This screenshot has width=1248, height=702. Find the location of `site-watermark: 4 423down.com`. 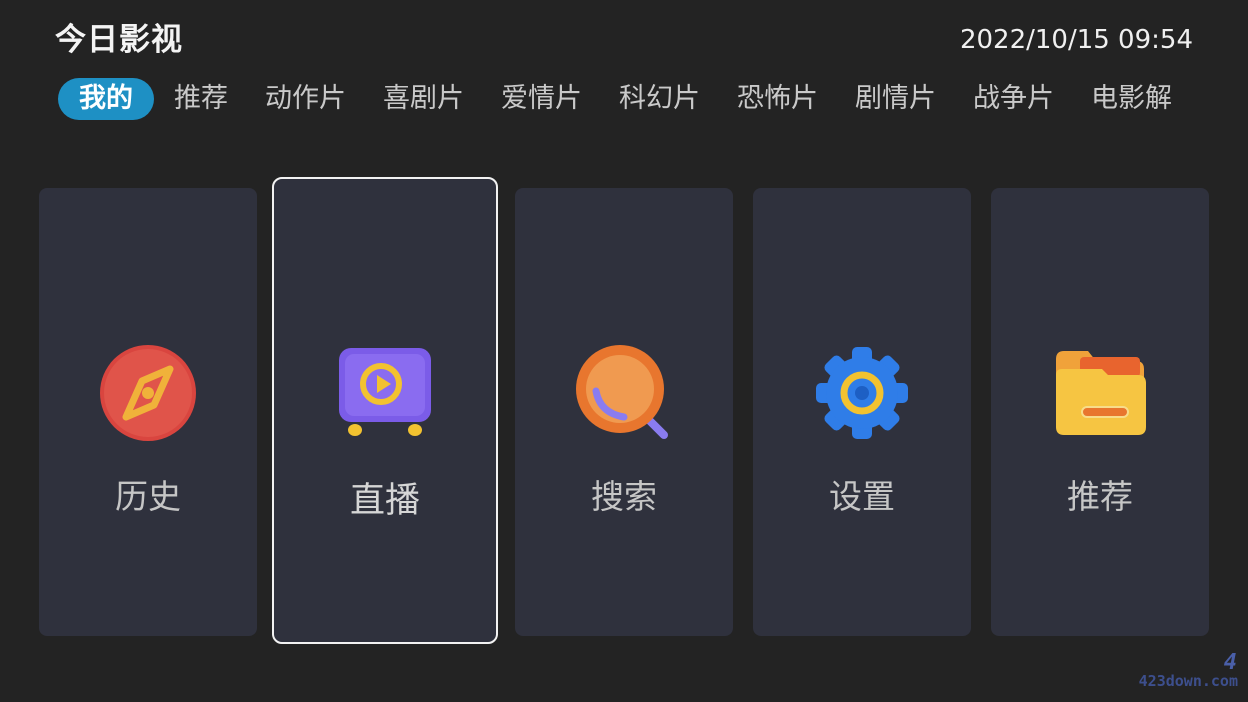

site-watermark: 4 423down.com is located at coordinates (1188, 670).